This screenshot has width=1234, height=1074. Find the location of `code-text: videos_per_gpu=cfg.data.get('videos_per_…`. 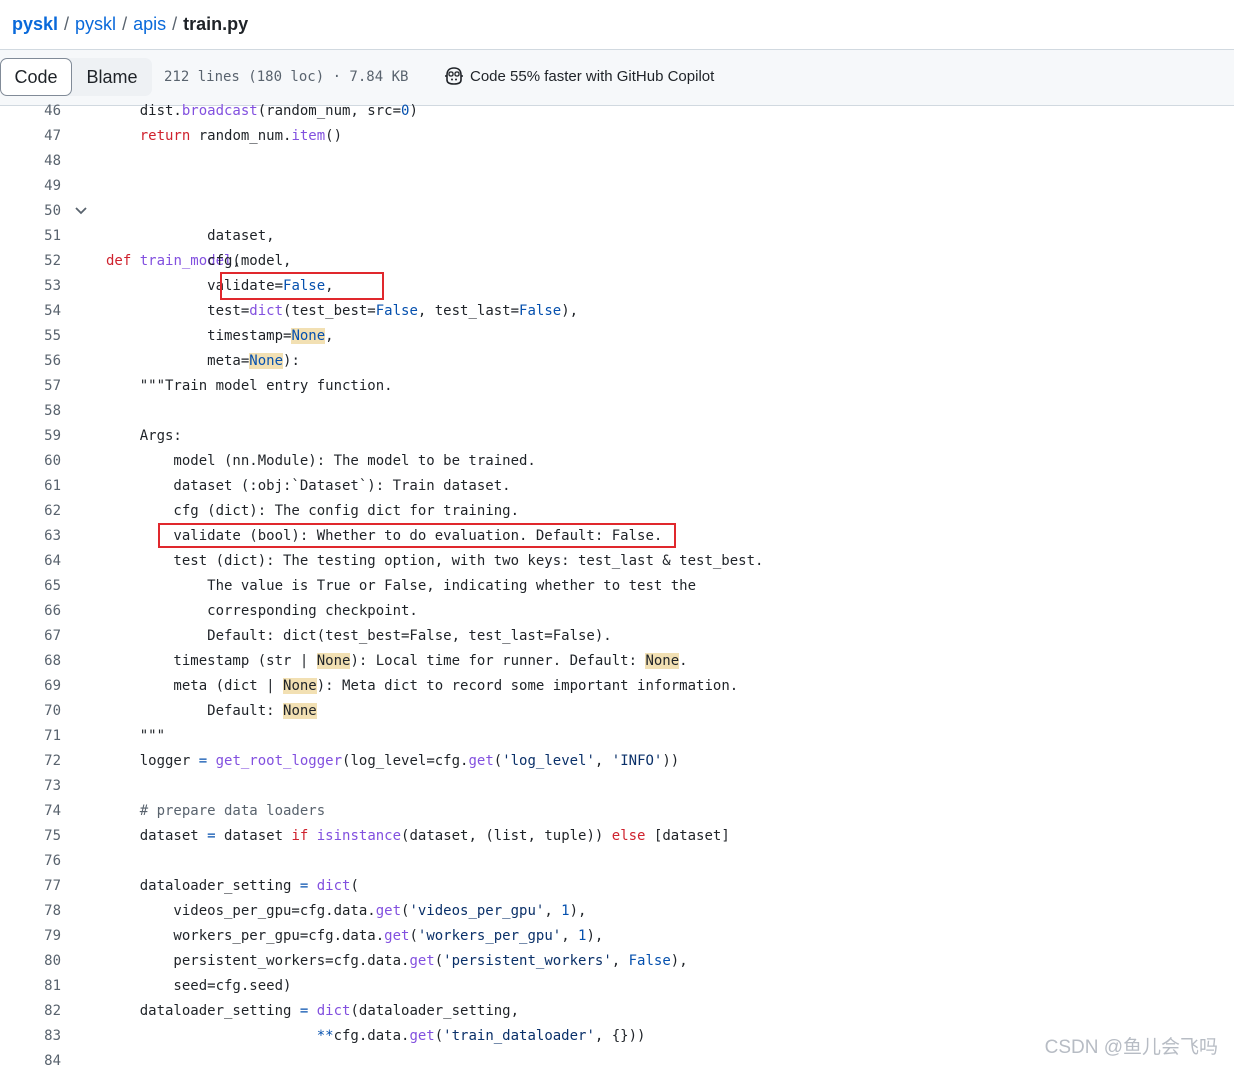

code-text: videos_per_gpu=cfg.data.get('videos_per_… is located at coordinates (346, 911).